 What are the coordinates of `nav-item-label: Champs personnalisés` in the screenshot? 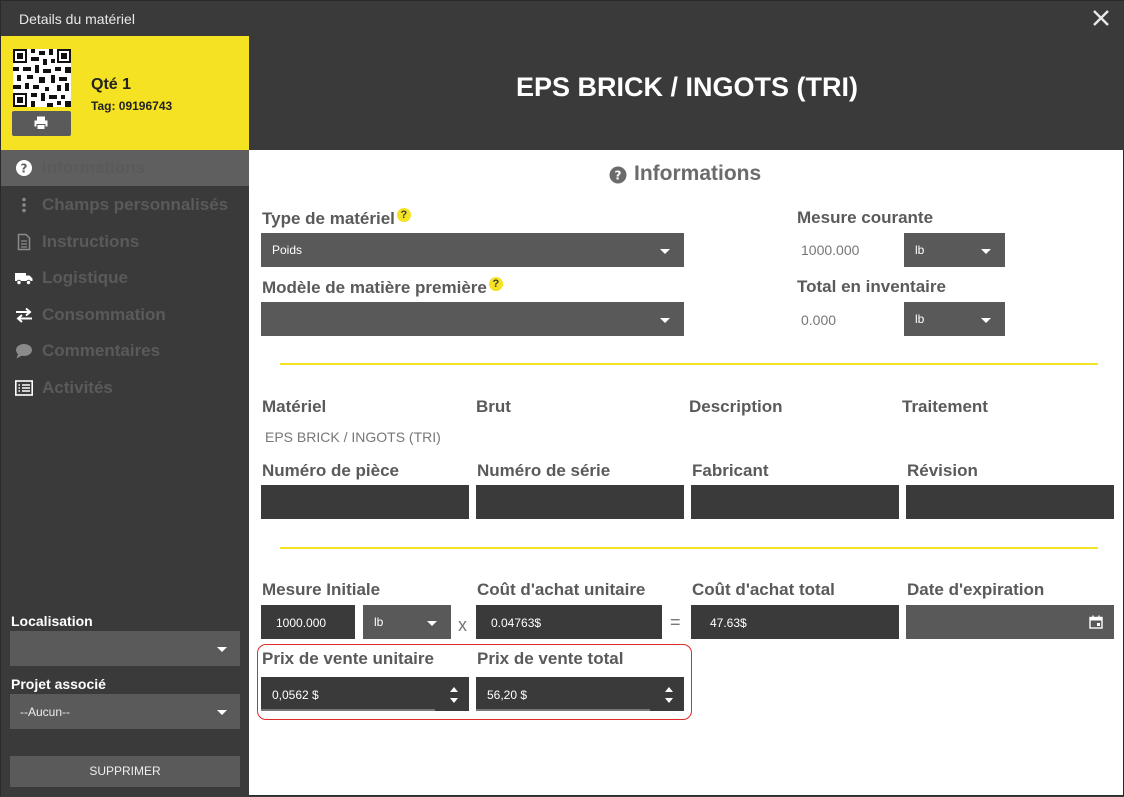 It's located at (135, 204).